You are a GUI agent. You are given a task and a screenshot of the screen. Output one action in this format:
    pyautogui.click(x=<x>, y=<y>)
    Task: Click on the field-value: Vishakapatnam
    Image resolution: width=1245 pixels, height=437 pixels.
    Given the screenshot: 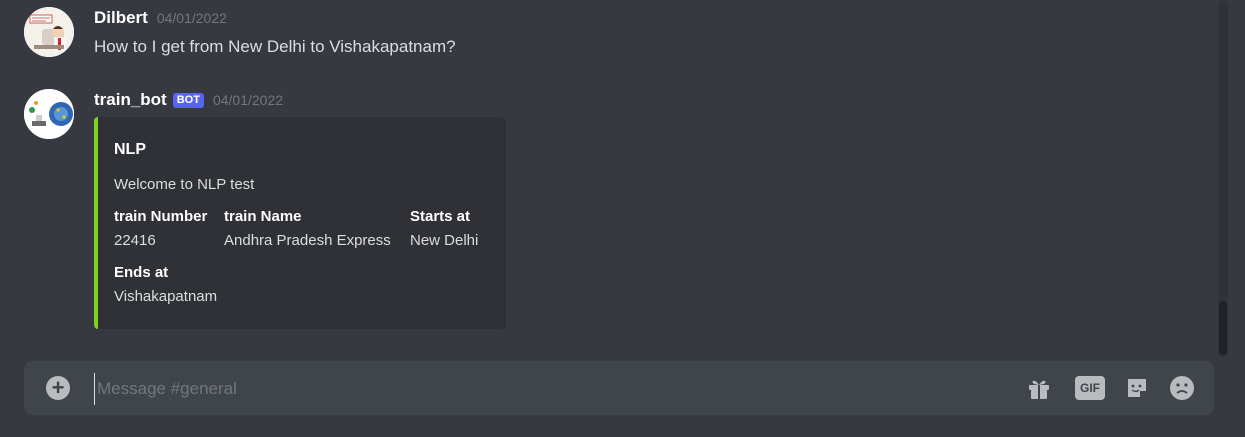 What is the action you would take?
    pyautogui.click(x=166, y=296)
    